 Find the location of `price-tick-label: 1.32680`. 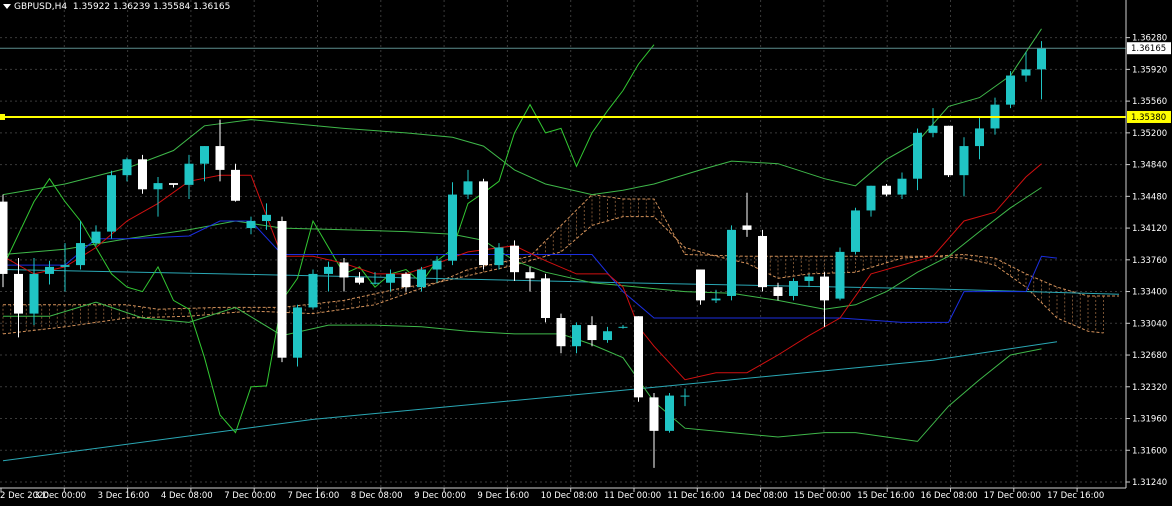

price-tick-label: 1.32680 is located at coordinates (1149, 356).